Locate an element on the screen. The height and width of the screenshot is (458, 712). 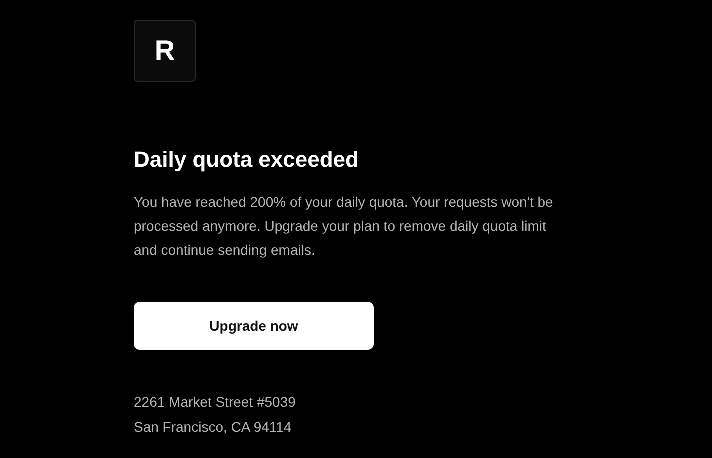
address-line: 2261 Market Street #5039 is located at coordinates (215, 402).